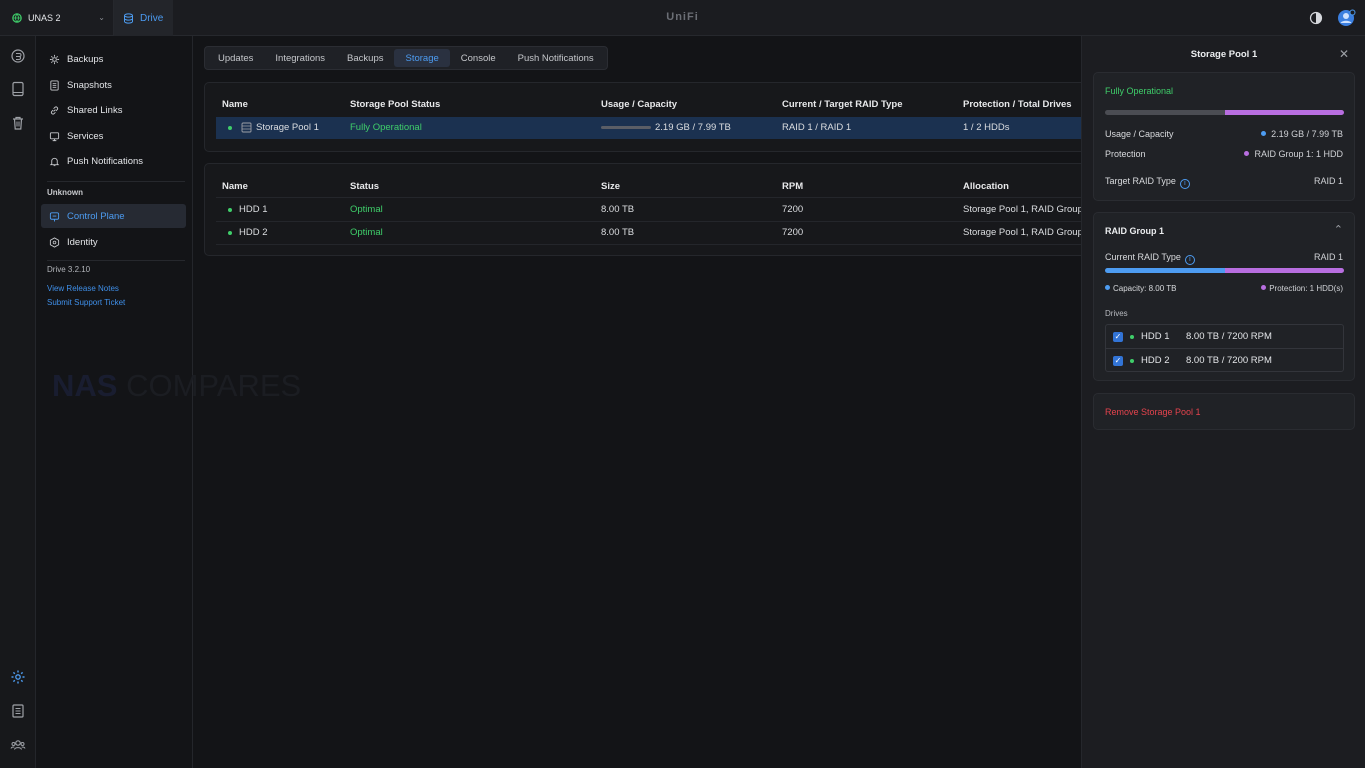 The width and height of the screenshot is (1365, 768). I want to click on users-icon, so click(18, 745).